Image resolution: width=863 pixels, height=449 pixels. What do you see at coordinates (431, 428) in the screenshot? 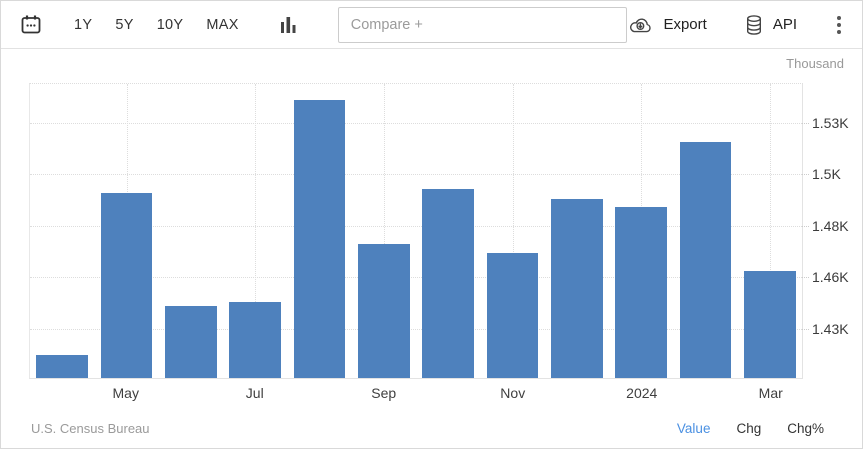
I see `chart-footer: U.S. Census Bureau Value Chg Chg%` at bounding box center [431, 428].